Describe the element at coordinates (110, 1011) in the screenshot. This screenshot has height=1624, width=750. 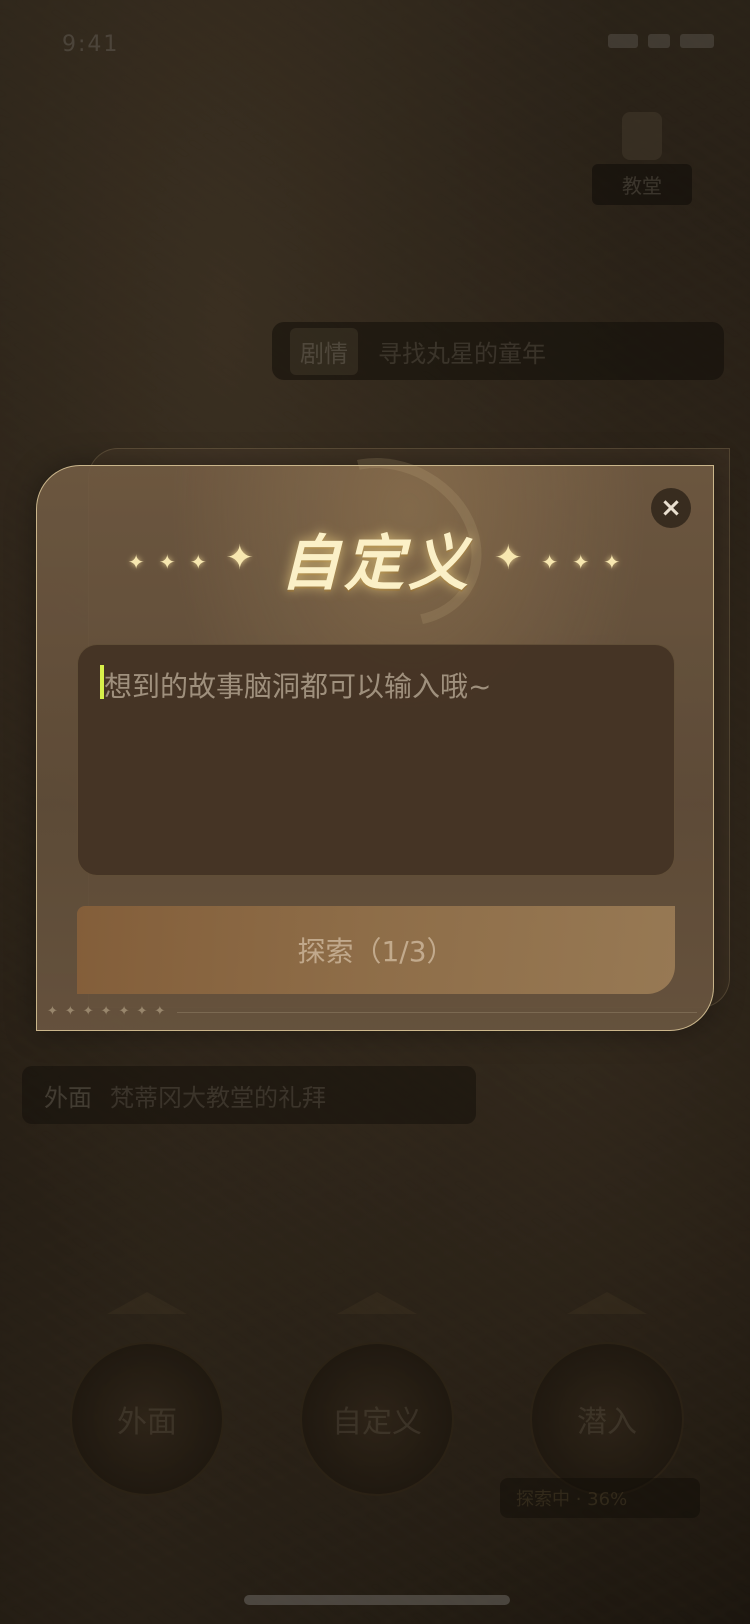
I see `star-decoration-icon: ✦✦✦✦✦✦✦` at that location.